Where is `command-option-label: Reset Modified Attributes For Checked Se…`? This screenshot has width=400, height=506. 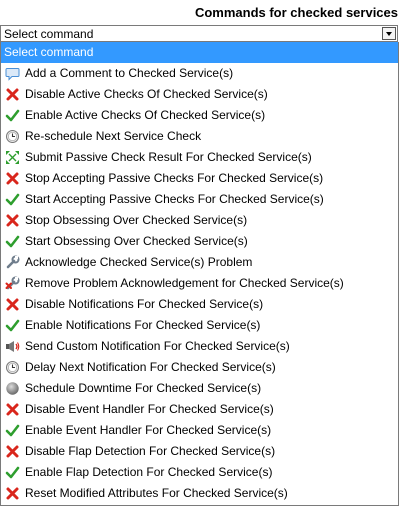
command-option-label: Reset Modified Attributes For Checked Se… is located at coordinates (156, 493).